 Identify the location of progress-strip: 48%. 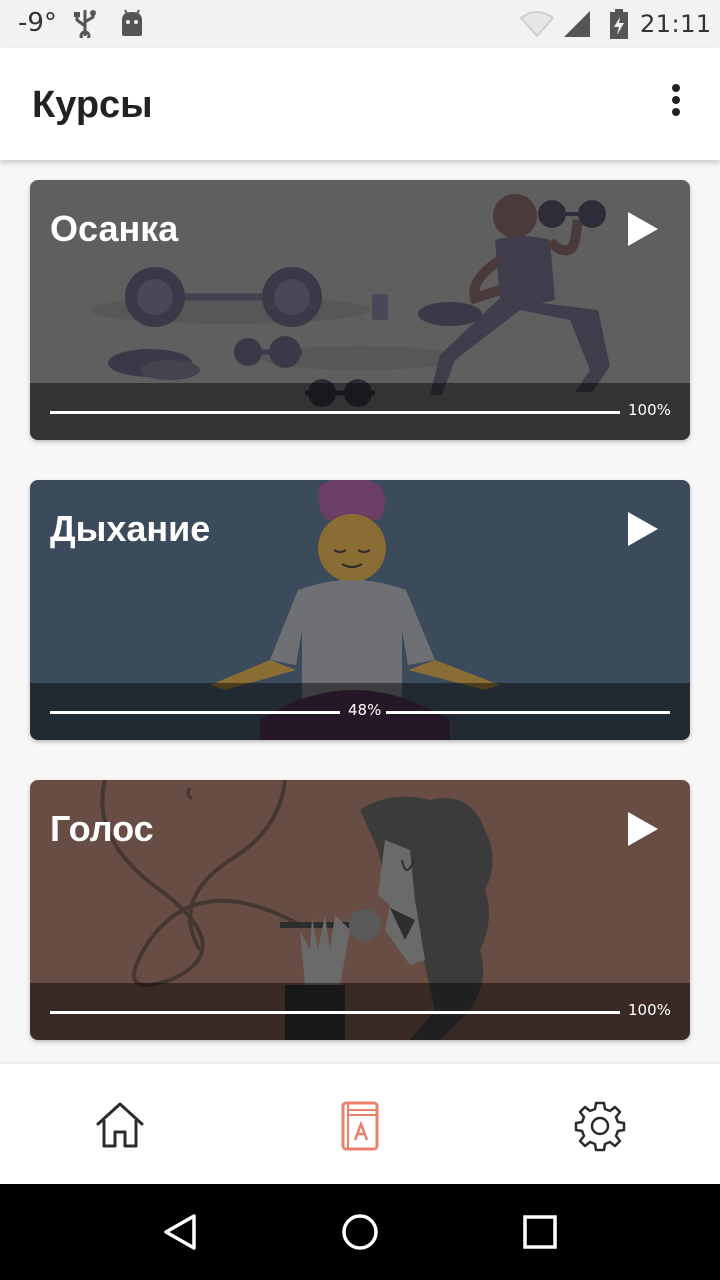
(360, 711).